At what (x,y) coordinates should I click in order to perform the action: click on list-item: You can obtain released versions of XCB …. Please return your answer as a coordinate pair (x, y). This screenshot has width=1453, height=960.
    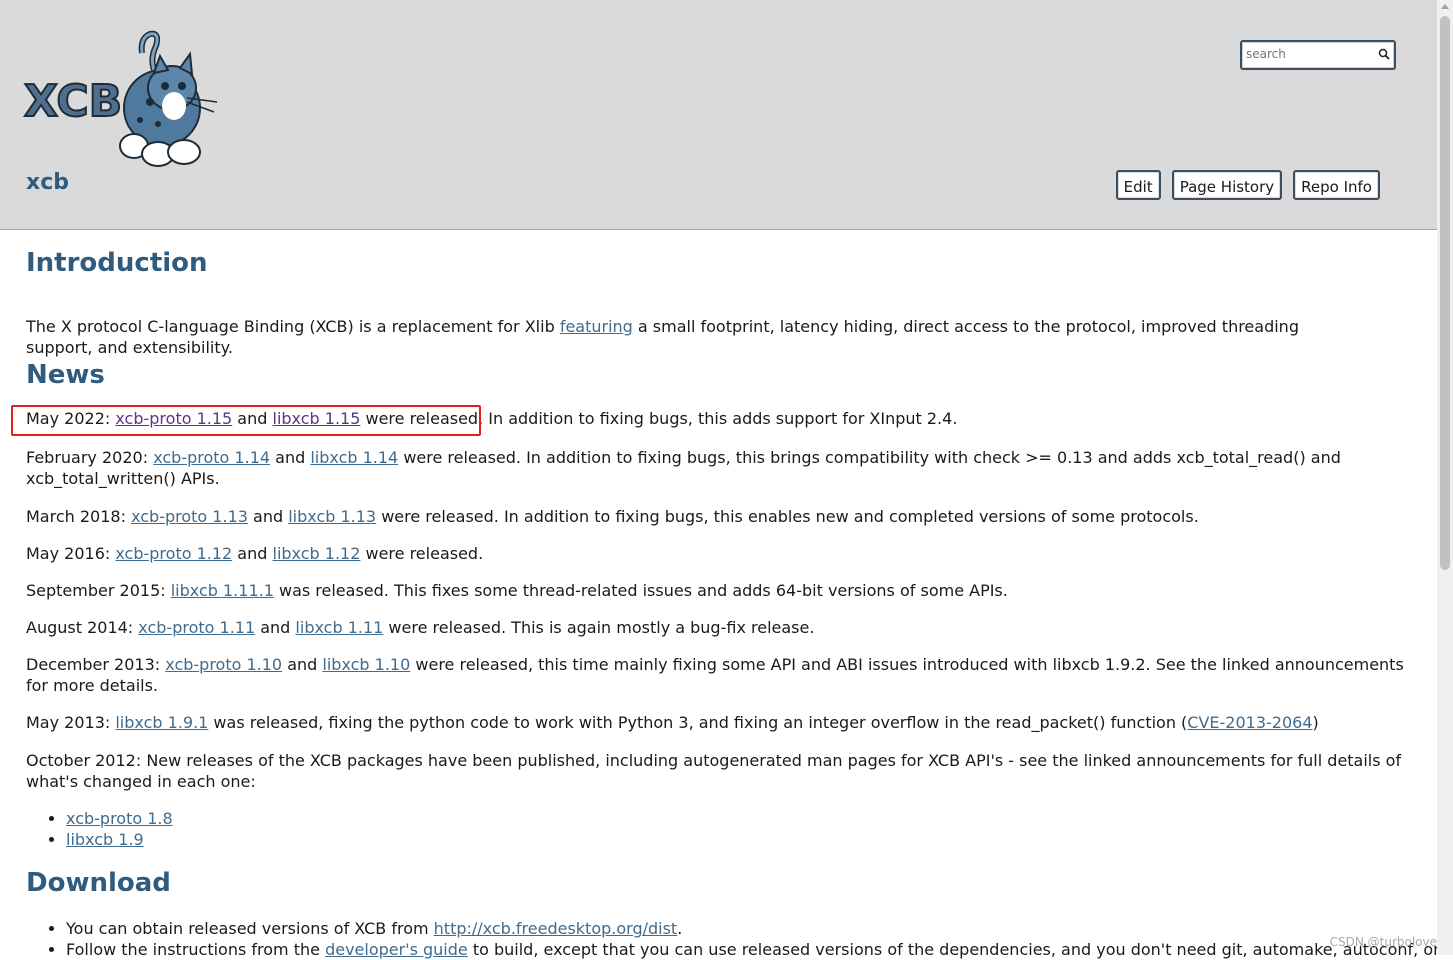
    Looking at the image, I should click on (759, 928).